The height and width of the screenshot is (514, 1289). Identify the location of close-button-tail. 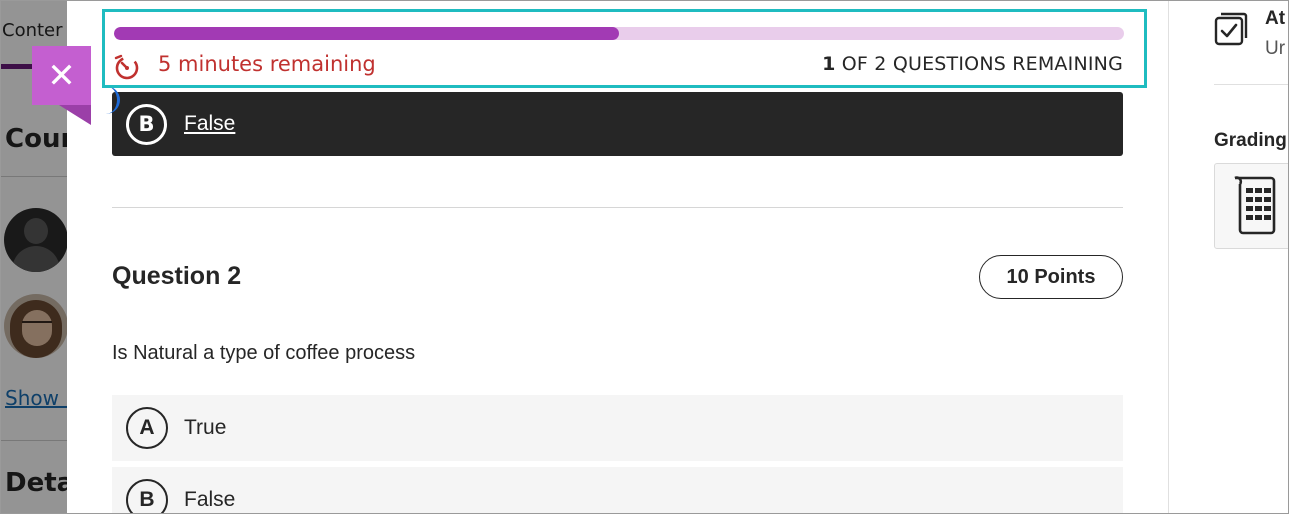
(75, 115).